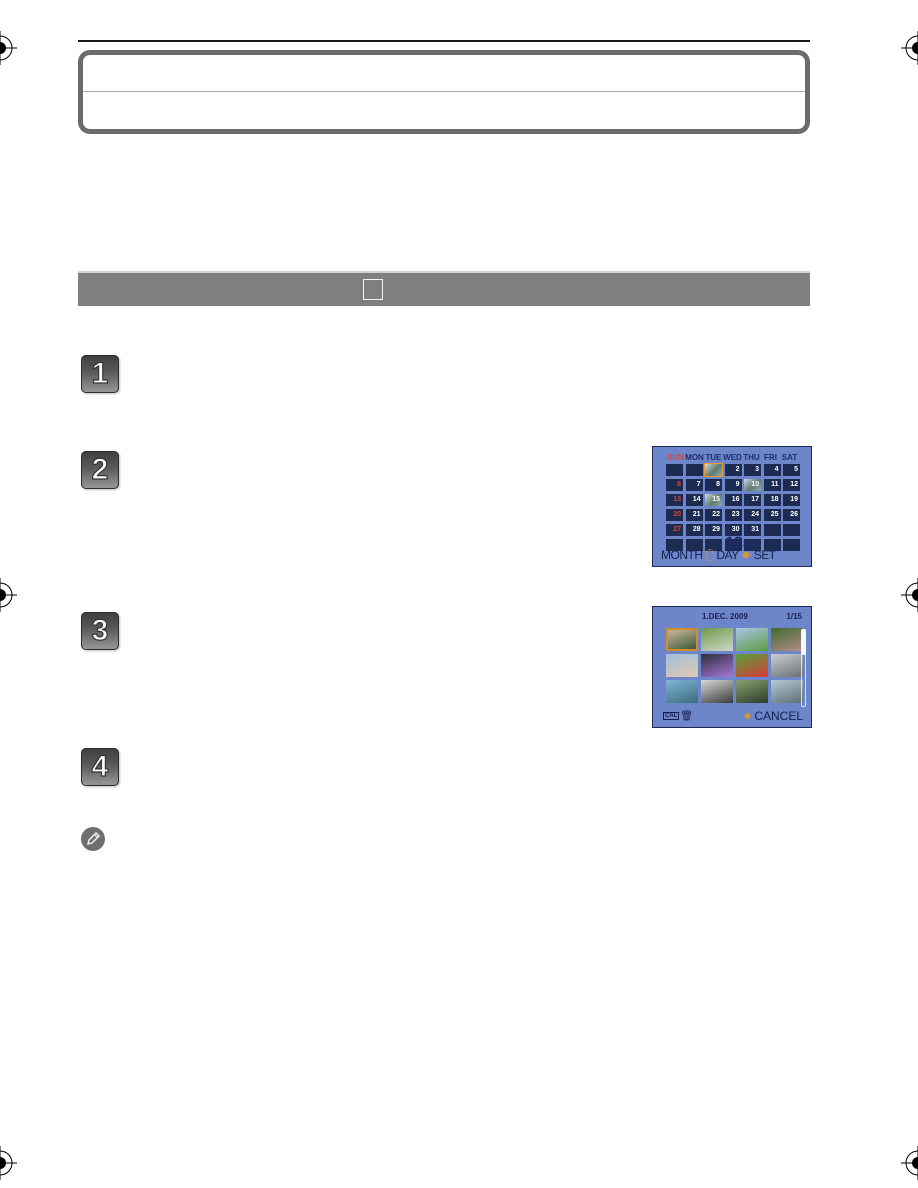 Image resolution: width=918 pixels, height=1188 pixels. Describe the element at coordinates (682, 665) in the screenshot. I see `thumbnail-mother-child` at that location.